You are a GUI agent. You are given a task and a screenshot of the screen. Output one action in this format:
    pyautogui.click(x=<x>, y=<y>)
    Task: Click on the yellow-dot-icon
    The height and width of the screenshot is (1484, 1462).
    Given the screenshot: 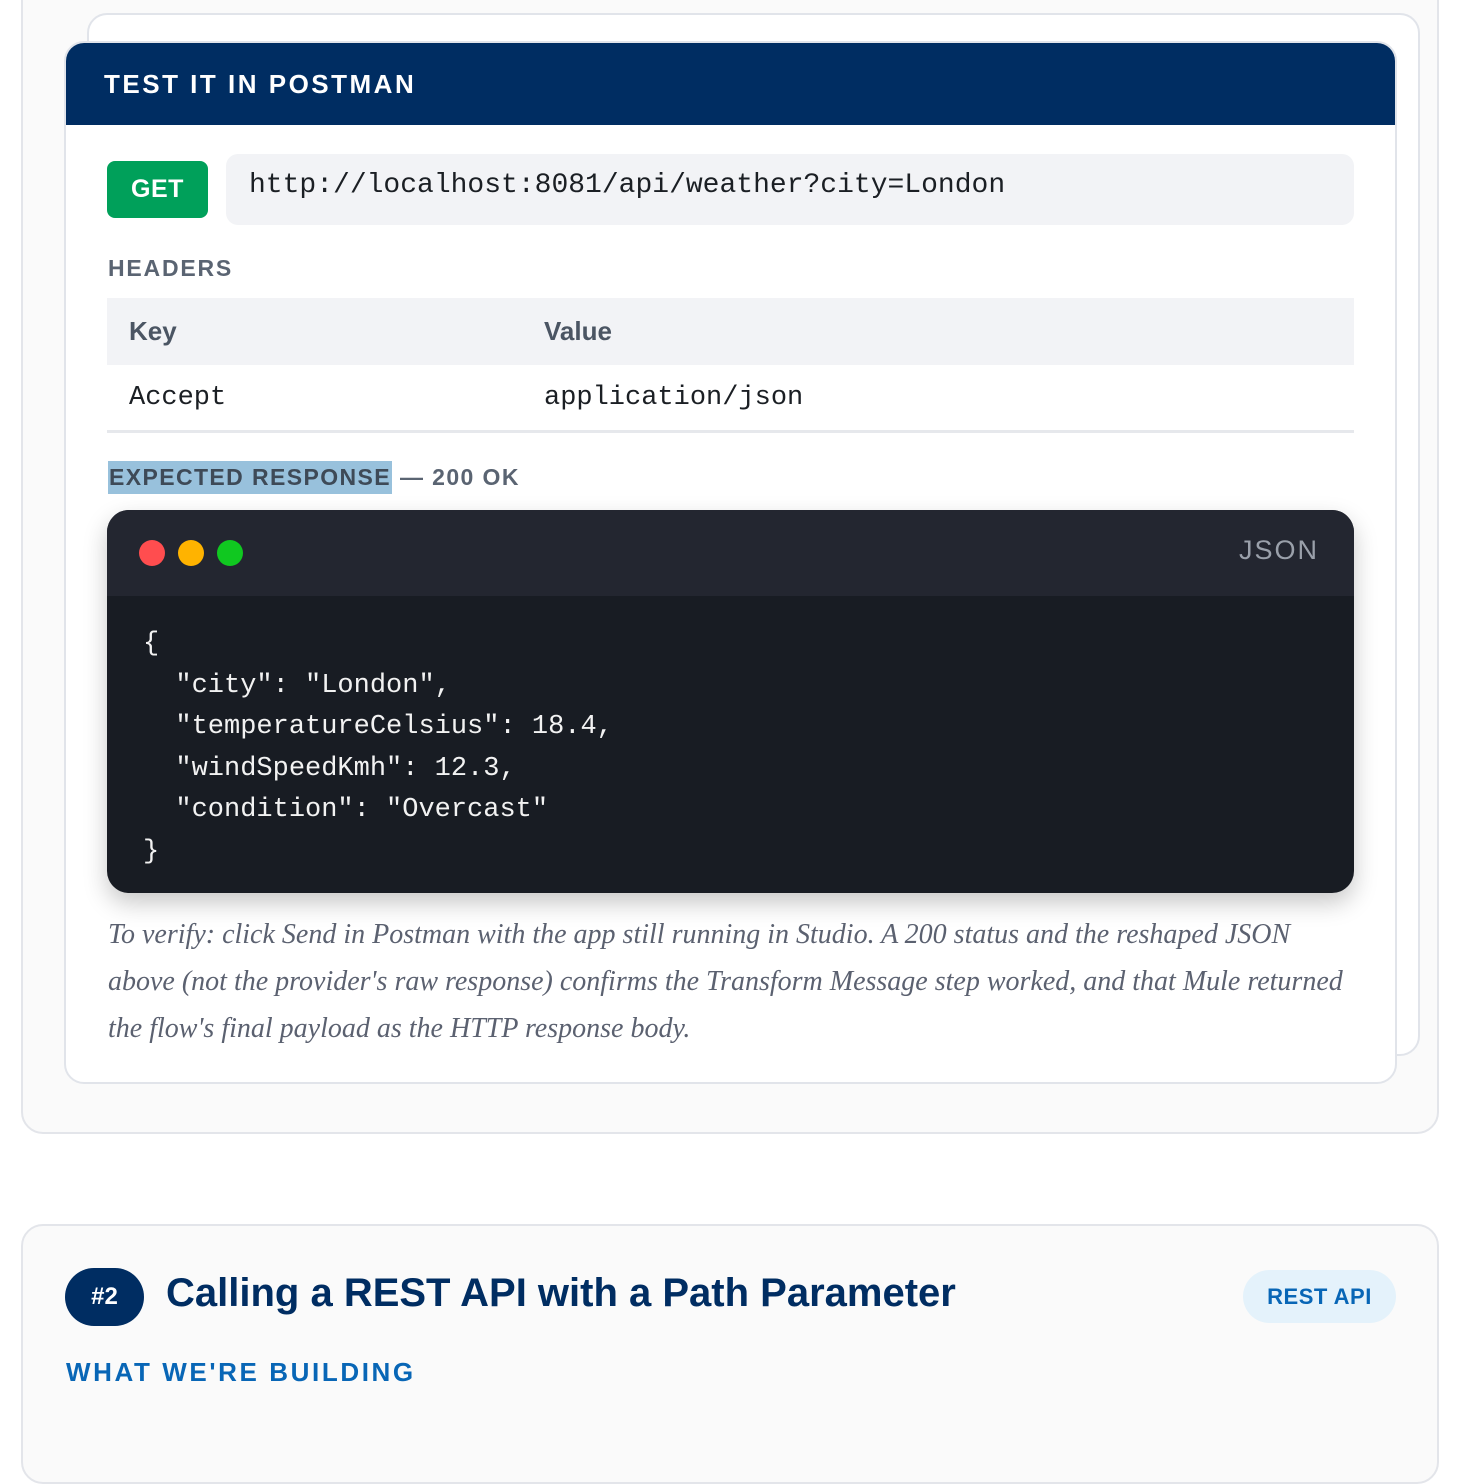 What is the action you would take?
    pyautogui.click(x=191, y=553)
    